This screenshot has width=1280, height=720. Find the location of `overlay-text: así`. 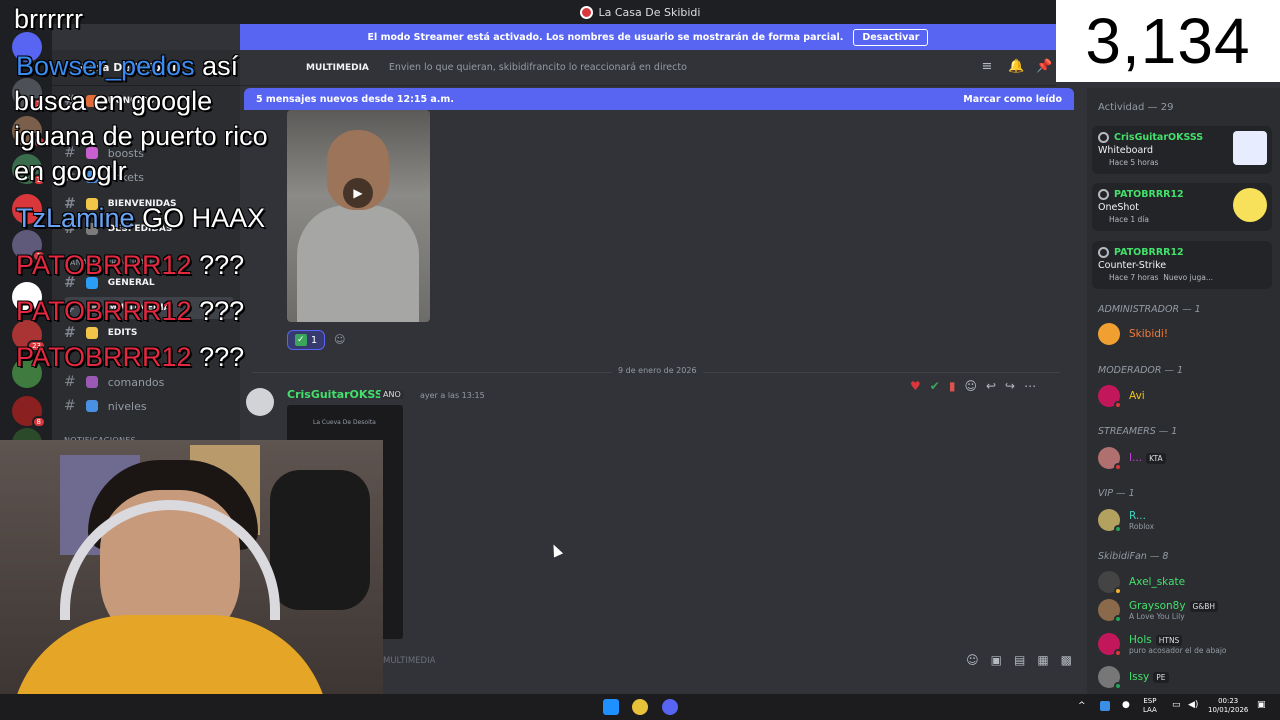

overlay-text: así is located at coordinates (220, 66).